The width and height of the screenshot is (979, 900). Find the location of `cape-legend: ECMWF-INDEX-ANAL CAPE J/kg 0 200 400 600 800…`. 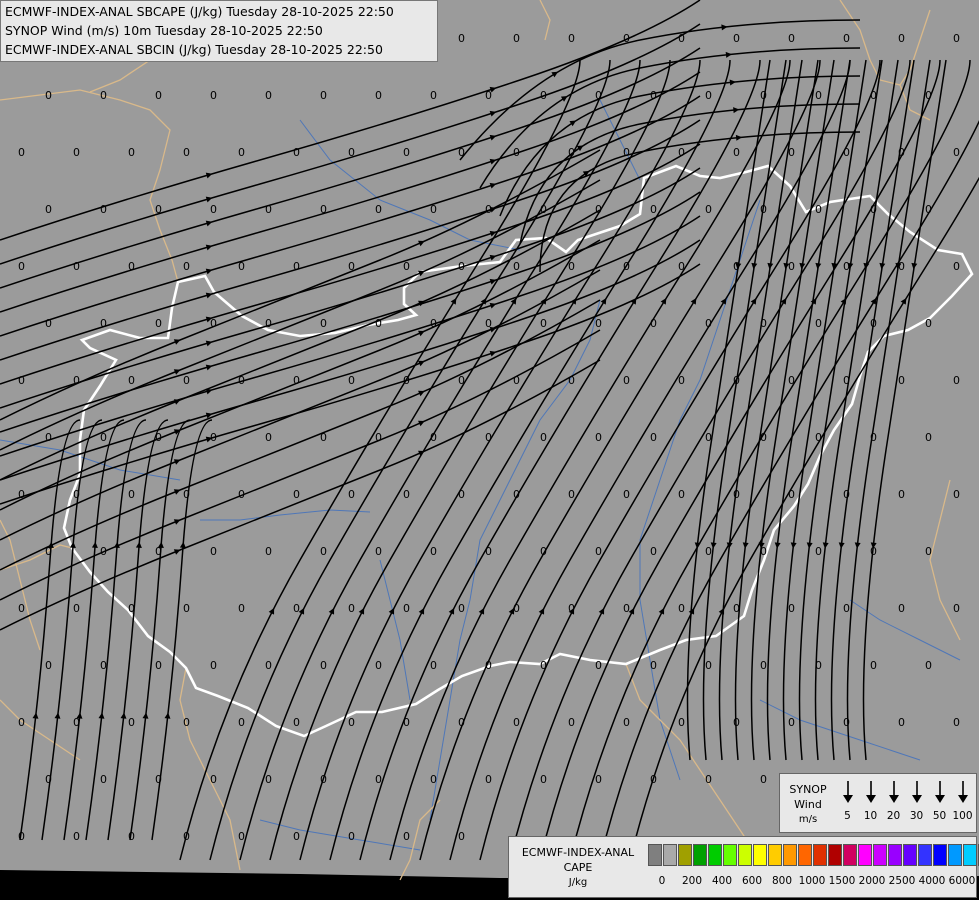

cape-legend: ECMWF-INDEX-ANAL CAPE J/kg 0 200 400 600 800… is located at coordinates (743, 867).